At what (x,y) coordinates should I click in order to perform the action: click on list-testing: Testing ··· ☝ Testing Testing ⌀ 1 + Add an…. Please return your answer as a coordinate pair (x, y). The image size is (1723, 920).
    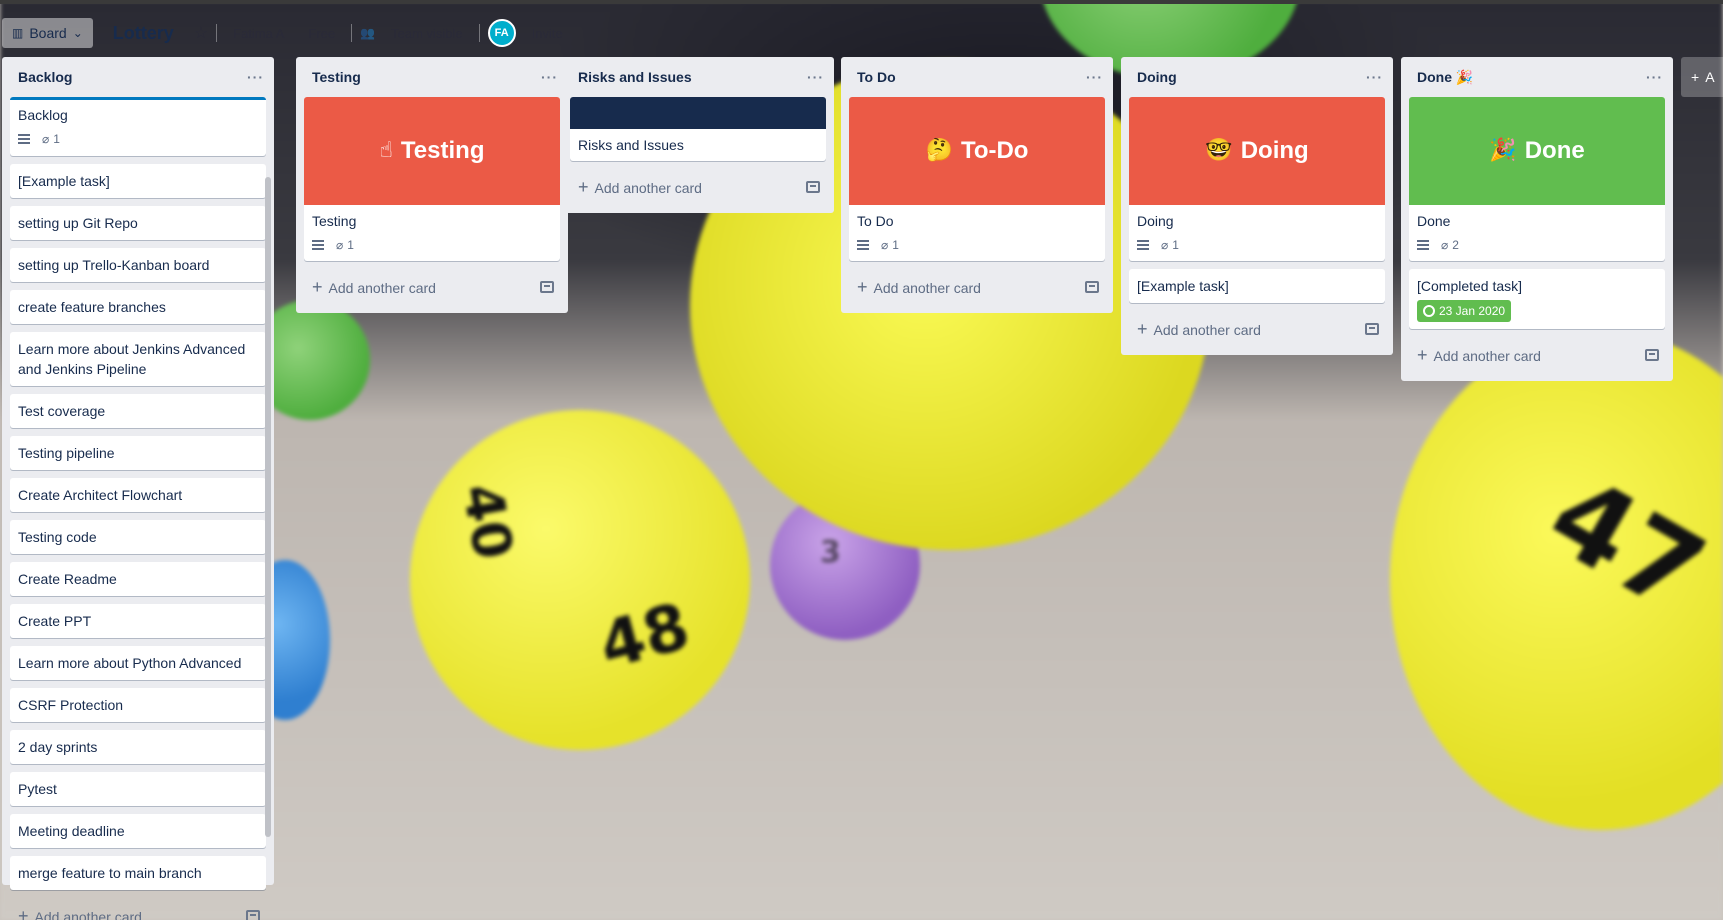
    Looking at the image, I should click on (432, 185).